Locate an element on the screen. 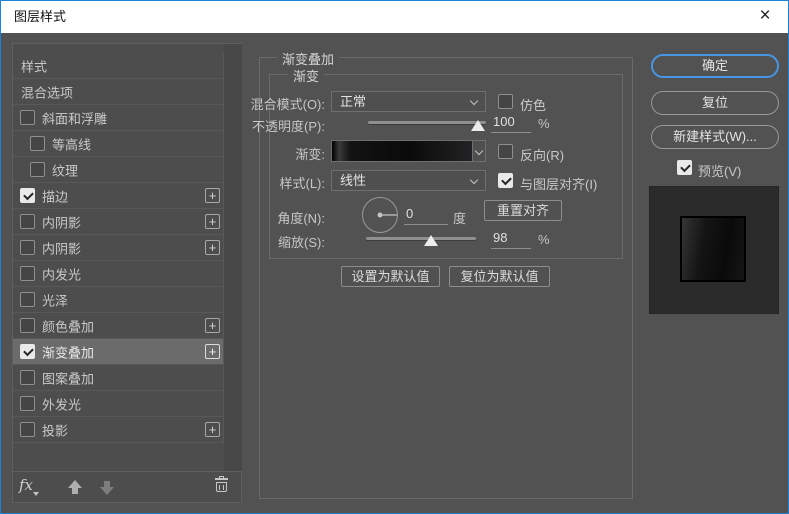 This screenshot has width=789, height=514. reverse-checkbox is located at coordinates (505, 151).